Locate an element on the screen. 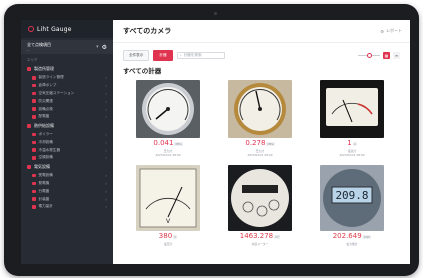  sidebar-item: 空調設備 › is located at coordinates (67, 158).